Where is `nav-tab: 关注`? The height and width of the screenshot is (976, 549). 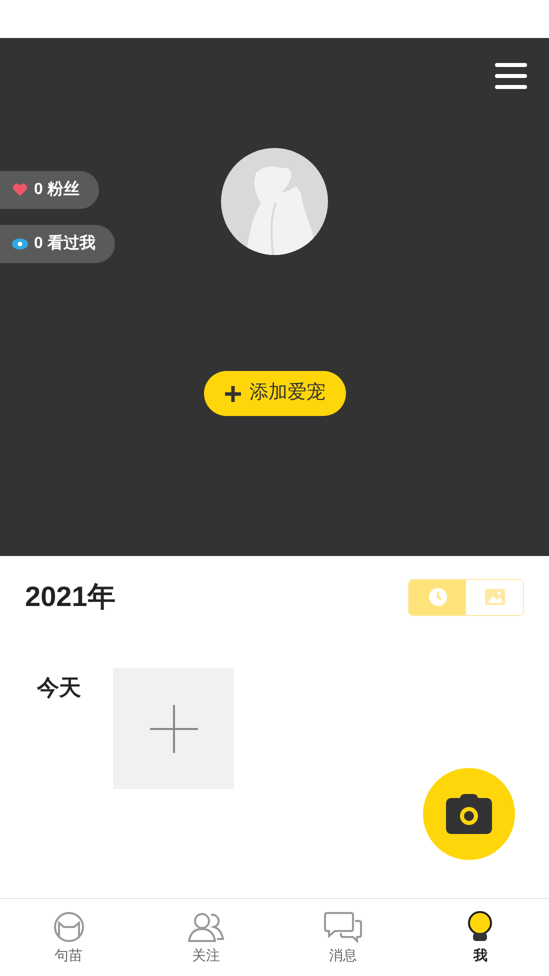 nav-tab: 关注 is located at coordinates (205, 937).